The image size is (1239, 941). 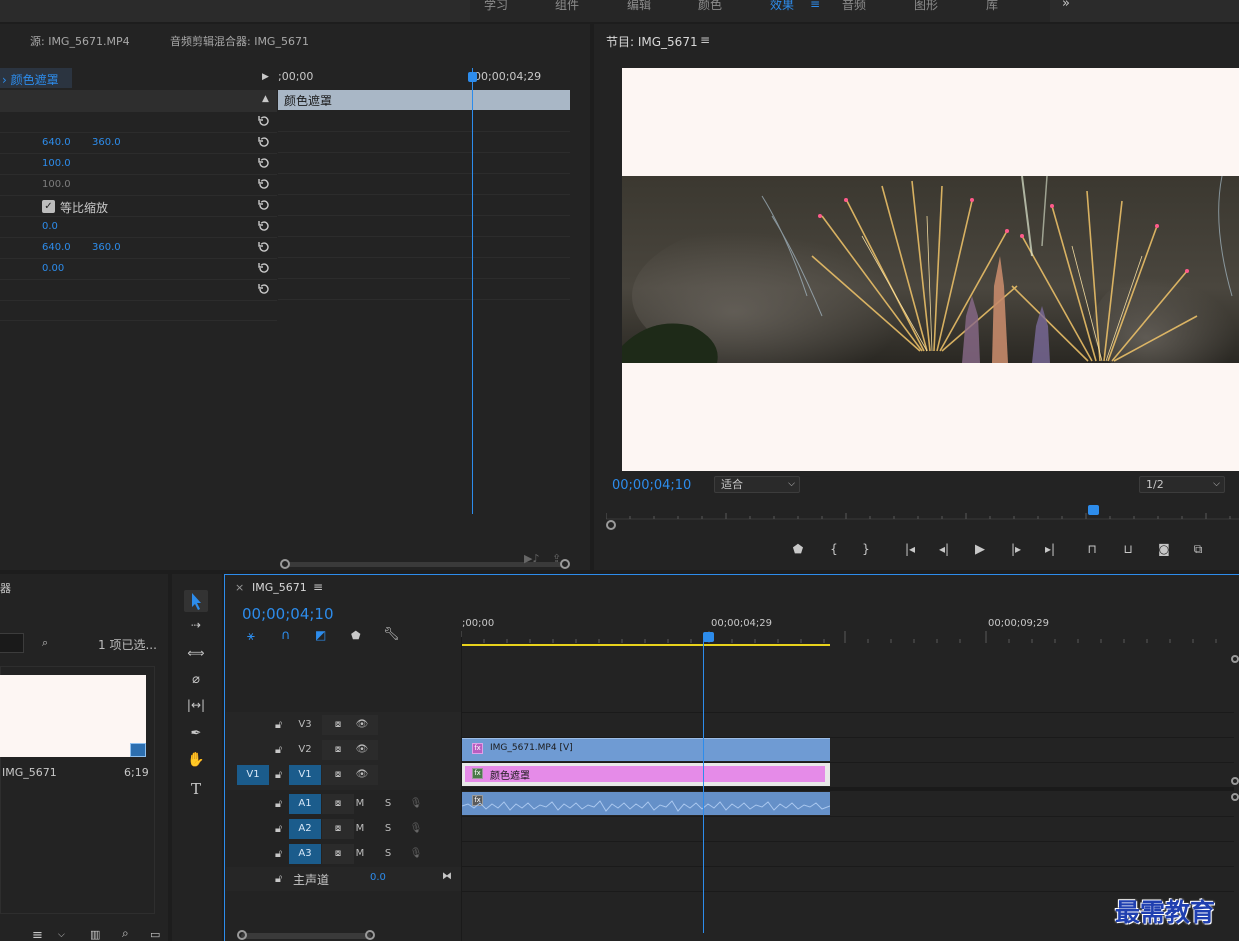 I want to click on find-icon: ⌕, so click(x=45, y=643).